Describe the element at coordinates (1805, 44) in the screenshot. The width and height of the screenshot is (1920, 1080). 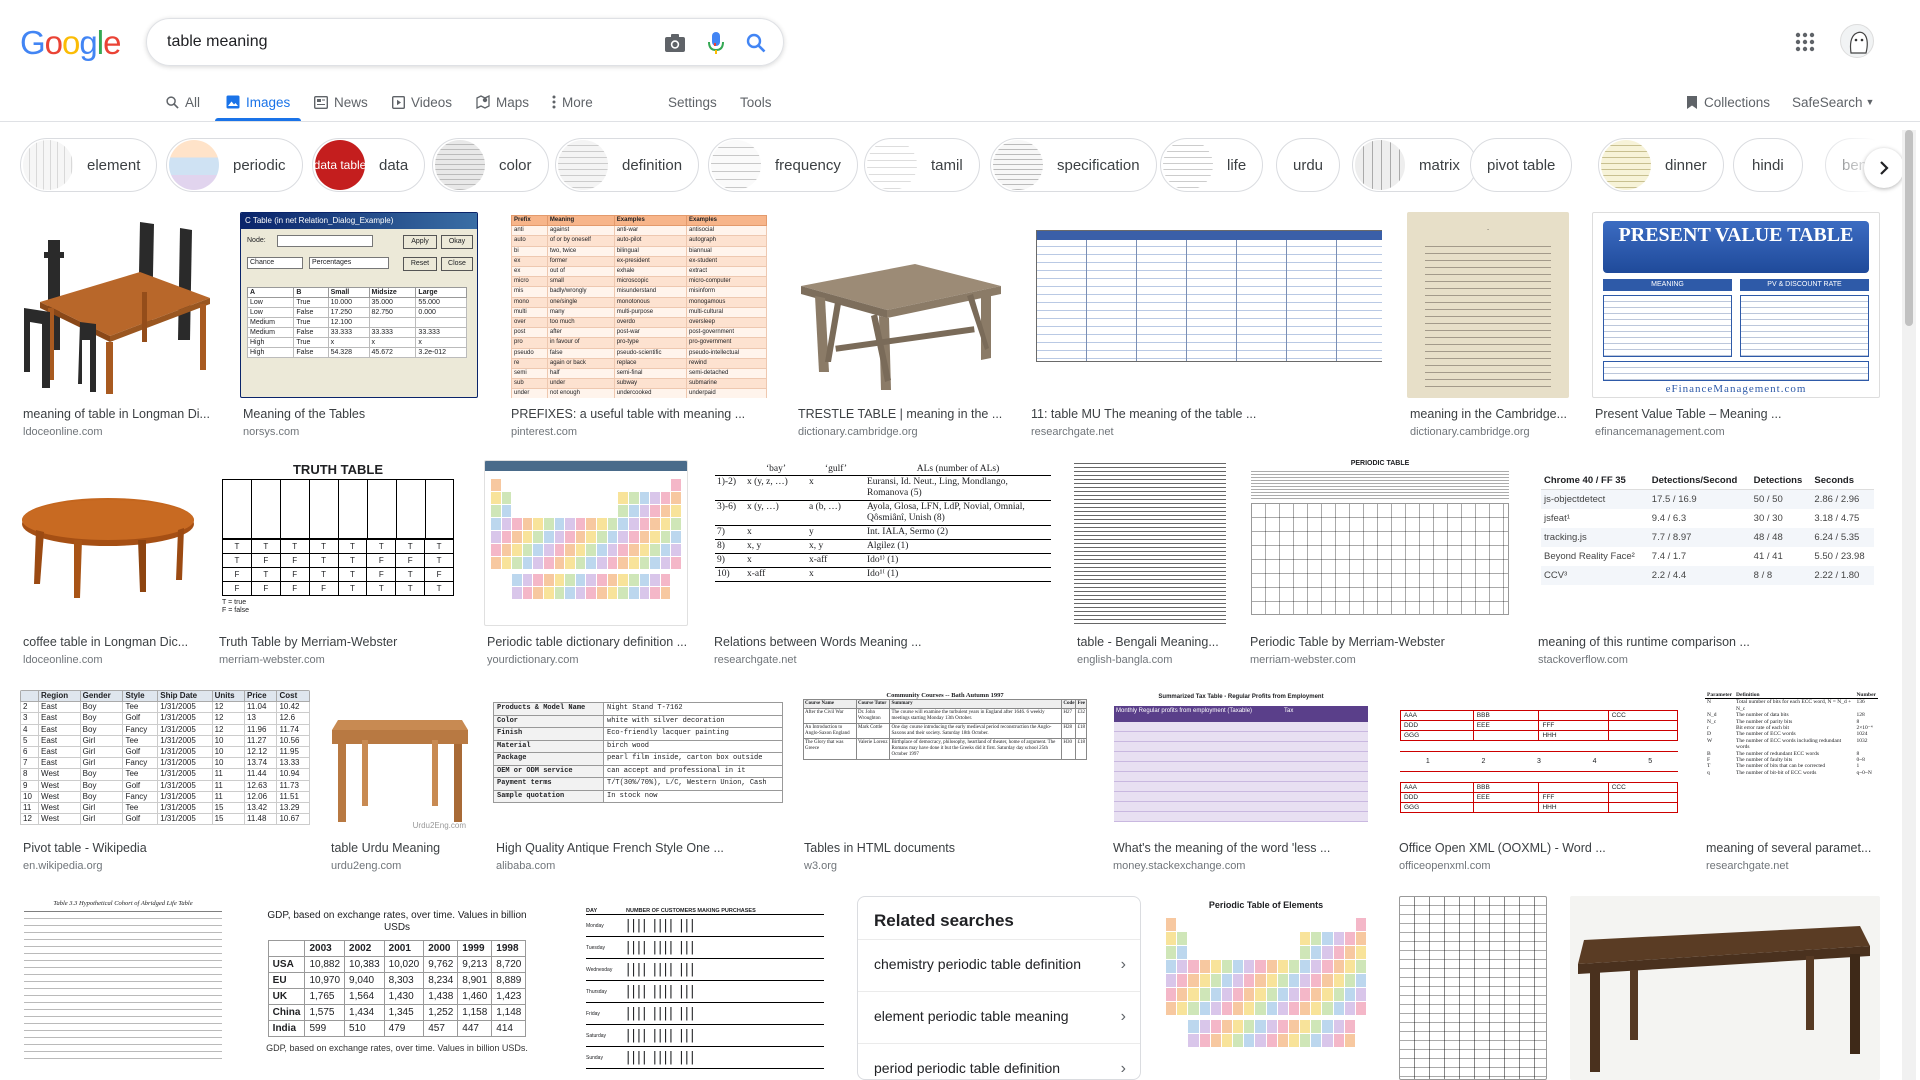
I see `apps-icon` at that location.